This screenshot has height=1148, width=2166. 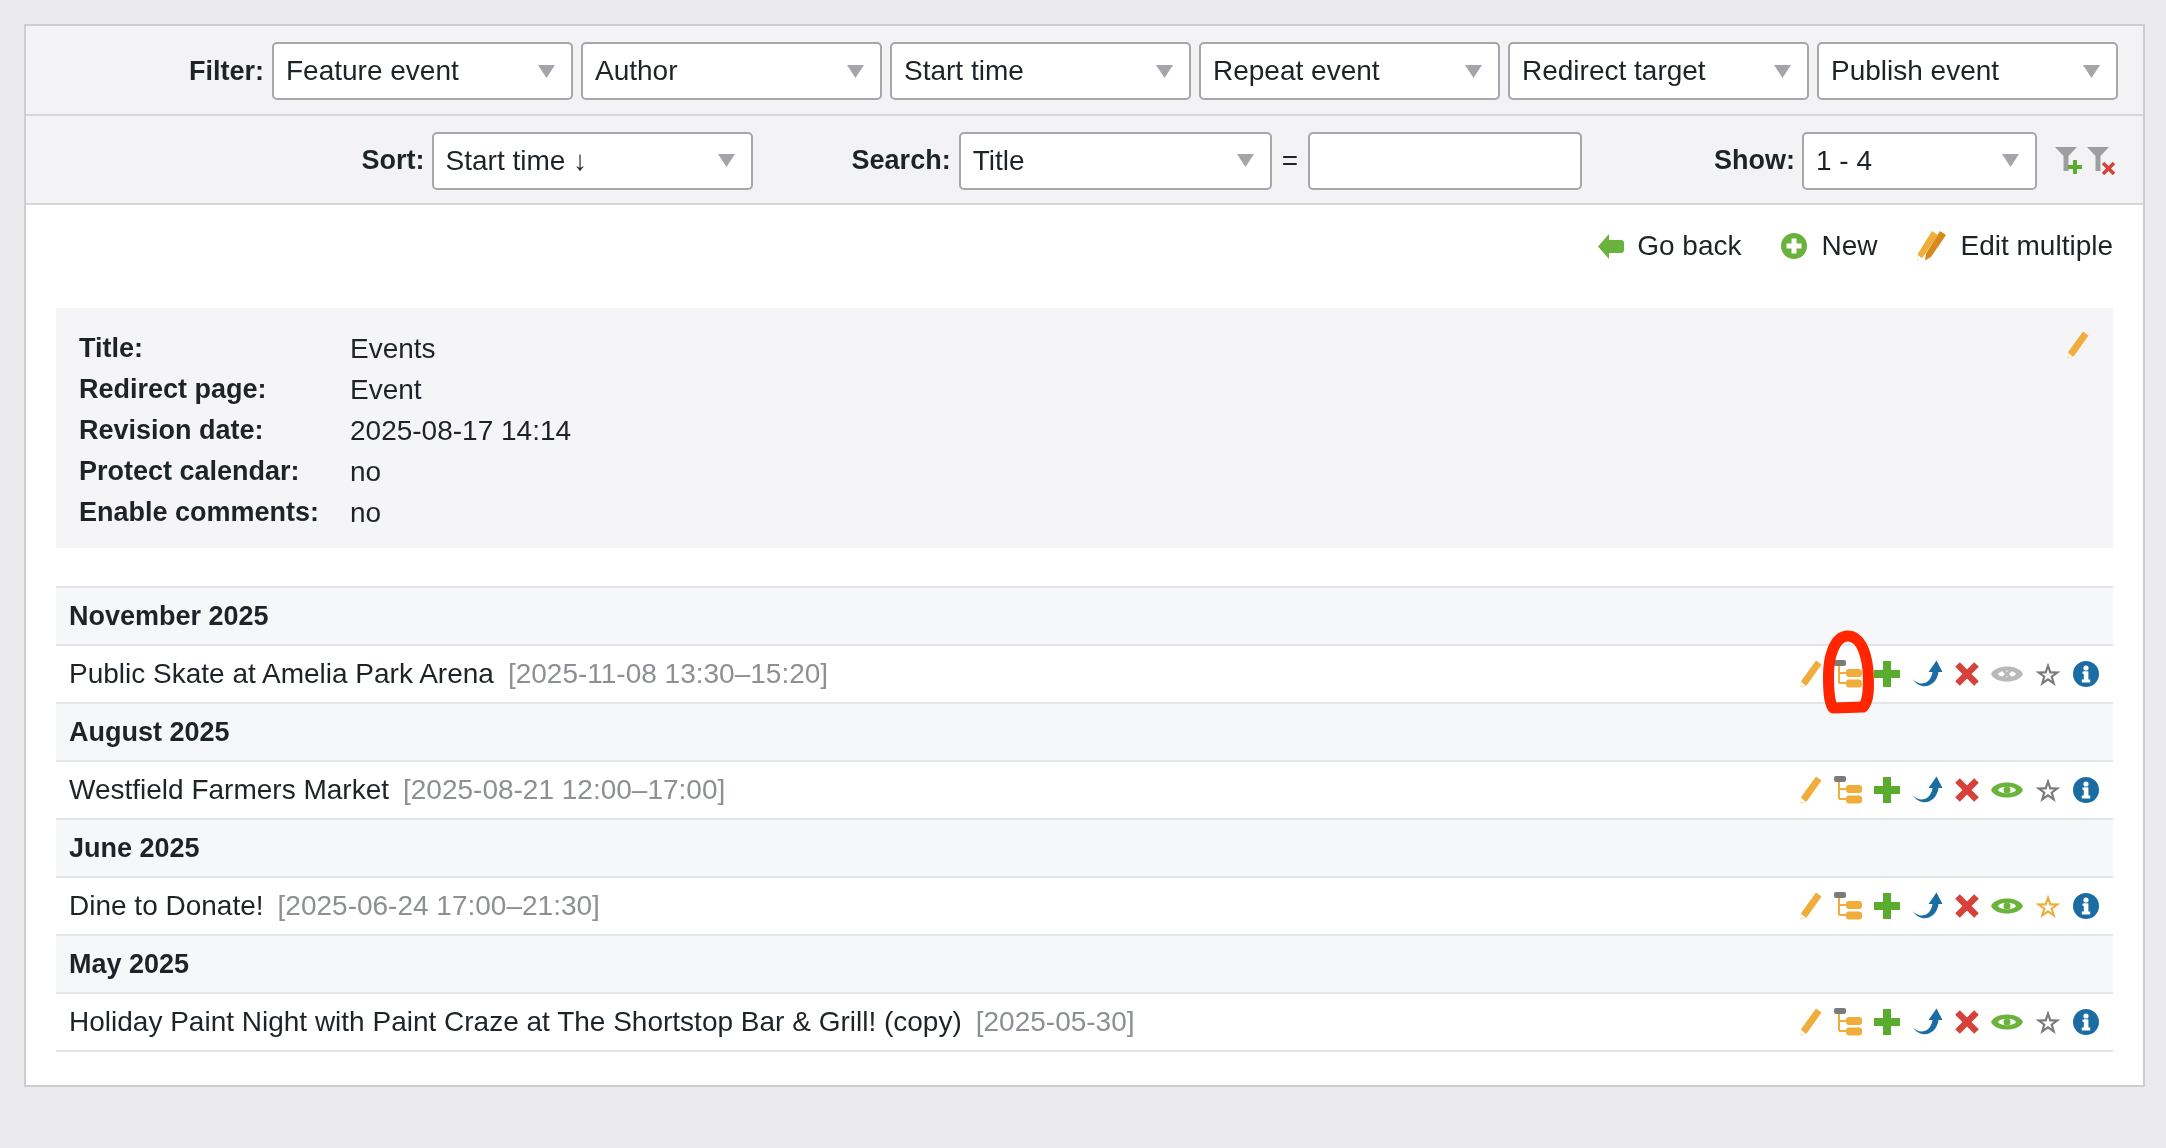 I want to click on show-label: Show:, so click(x=1754, y=161).